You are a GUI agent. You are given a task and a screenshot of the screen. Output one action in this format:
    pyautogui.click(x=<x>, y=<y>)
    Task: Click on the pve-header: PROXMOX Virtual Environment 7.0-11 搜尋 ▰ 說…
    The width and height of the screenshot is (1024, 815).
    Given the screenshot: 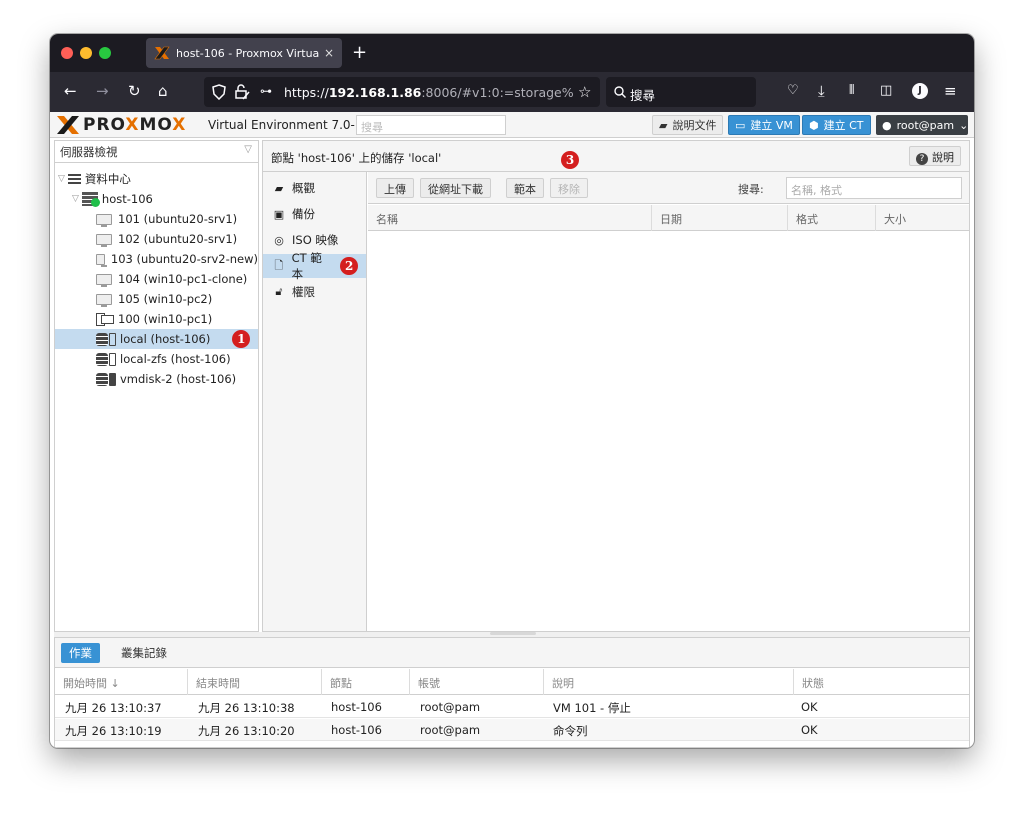 What is the action you would take?
    pyautogui.click(x=512, y=125)
    